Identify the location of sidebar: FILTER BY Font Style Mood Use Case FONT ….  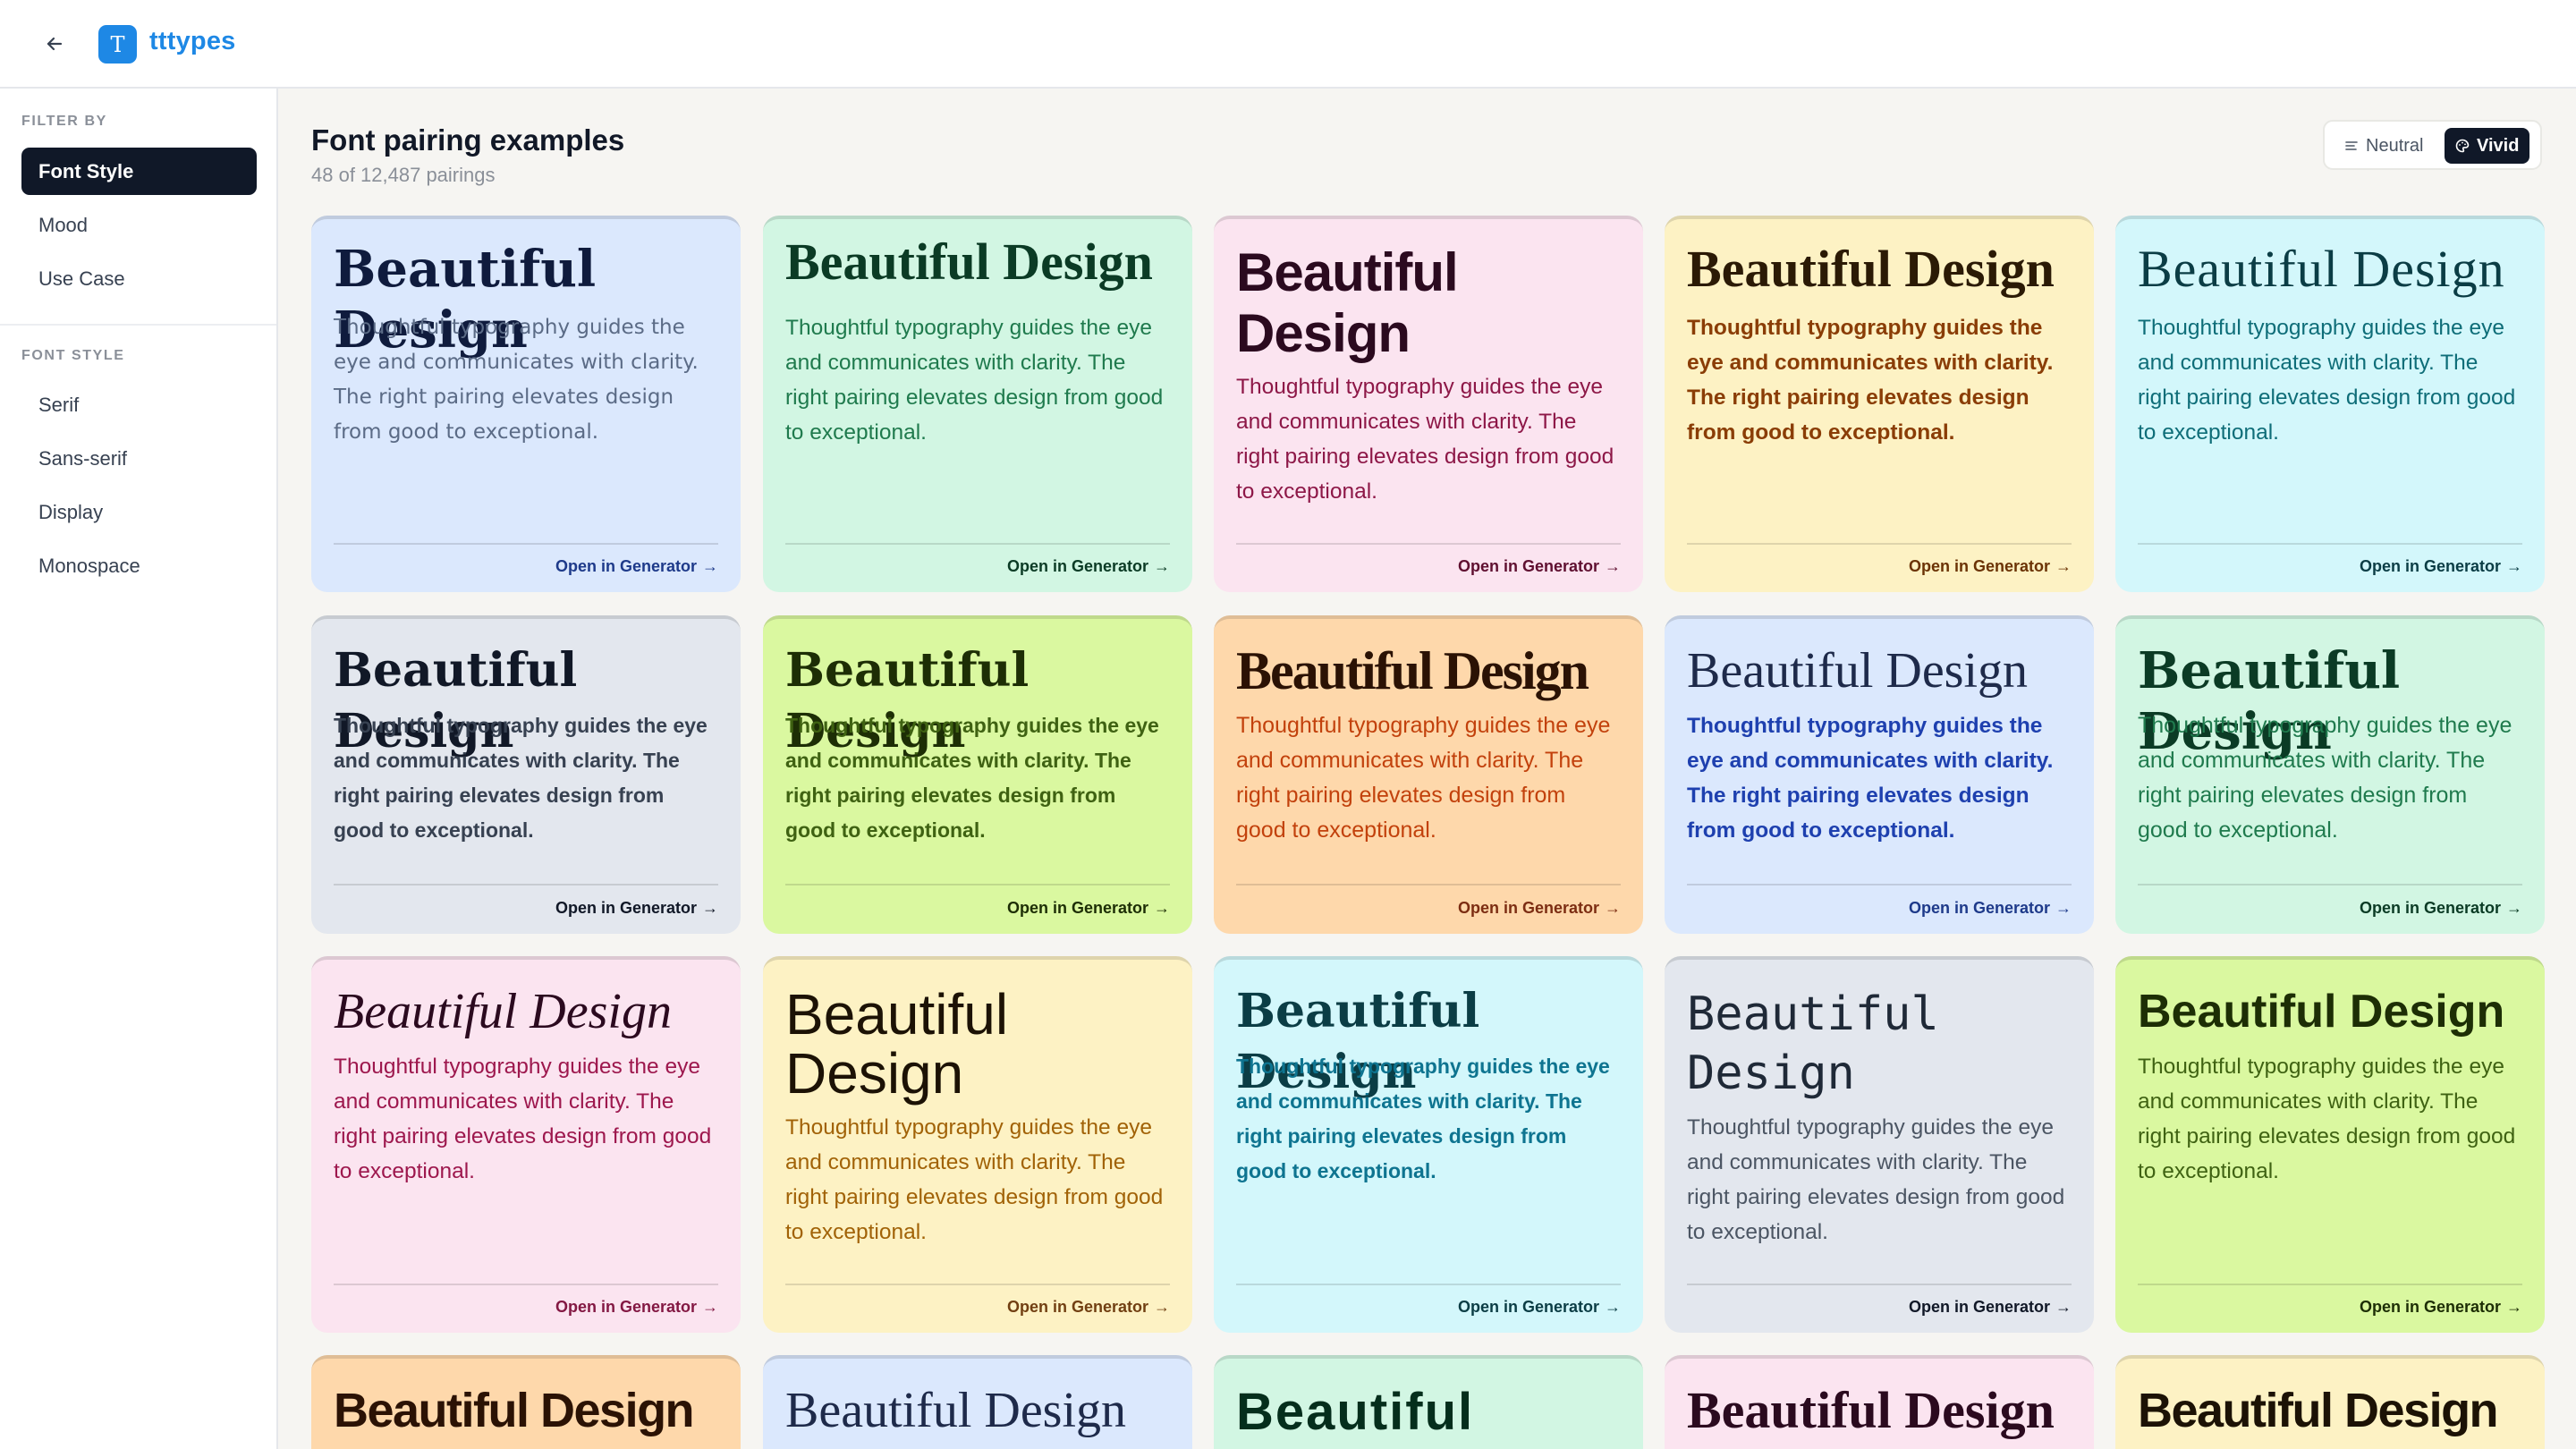
(139, 769).